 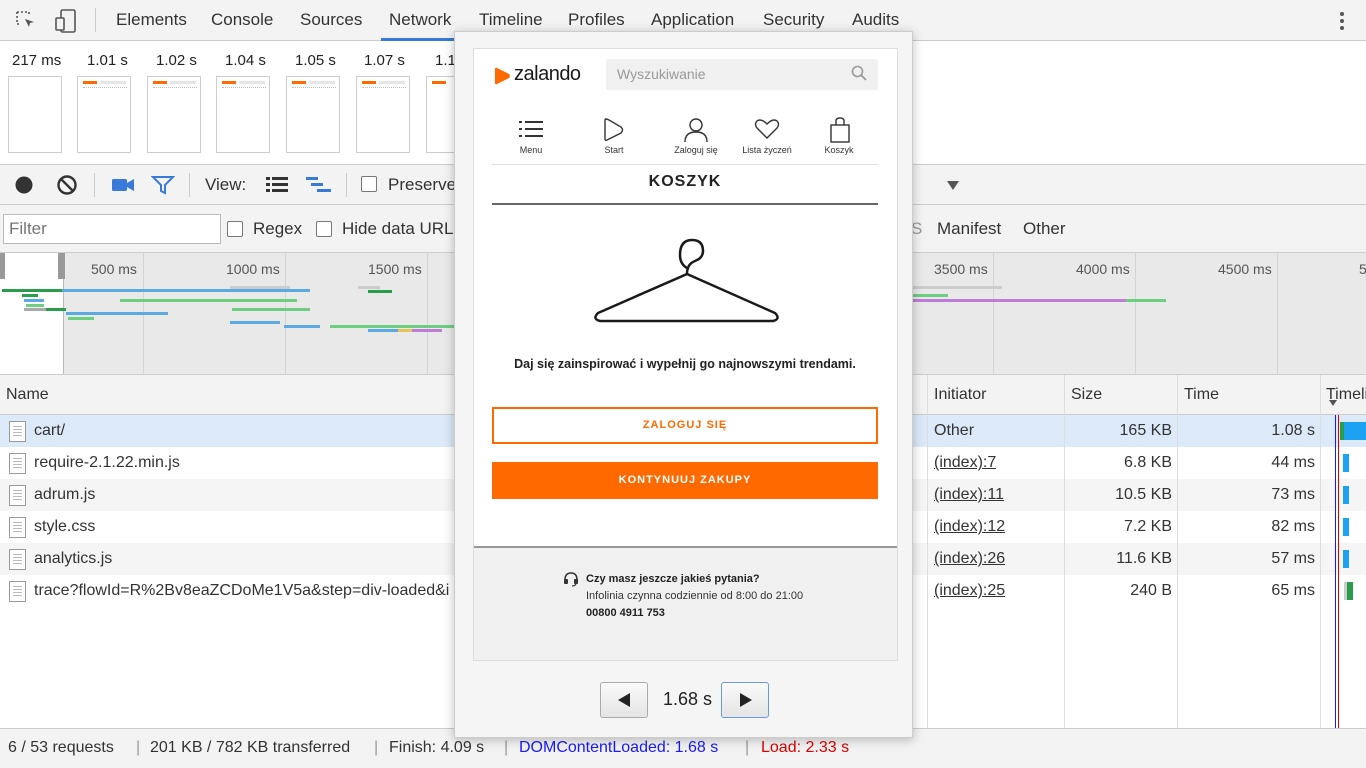 I want to click on previous-frame-button, so click(x=624, y=700).